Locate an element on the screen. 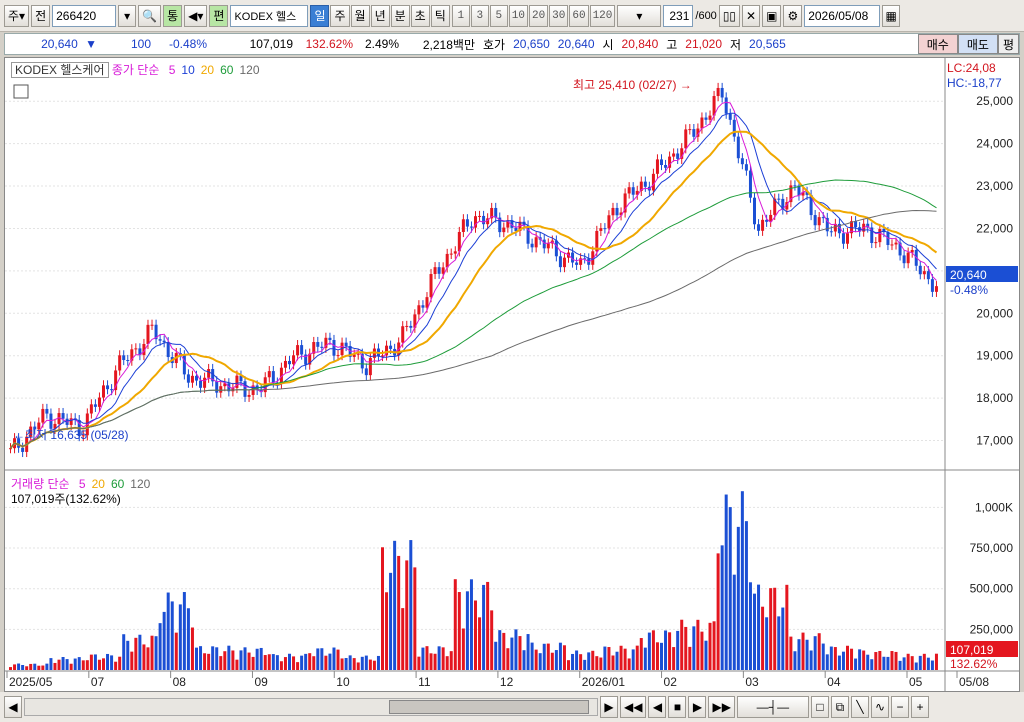  calendar-icon: ▦ is located at coordinates (891, 15).